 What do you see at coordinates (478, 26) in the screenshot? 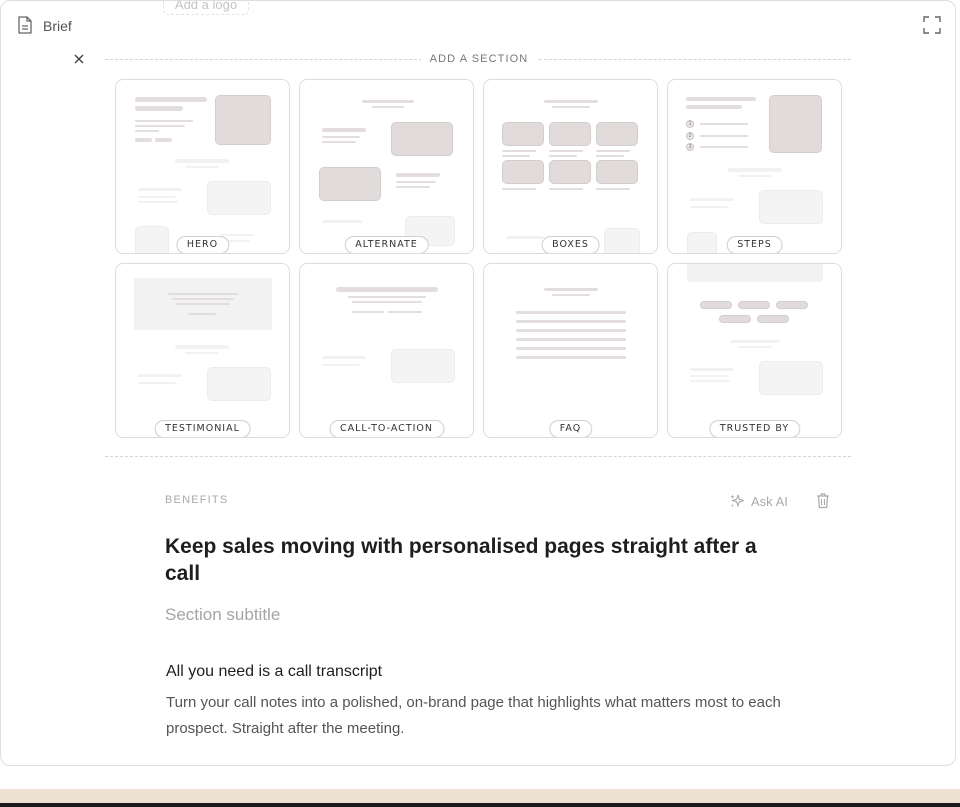
I see `topbar: Brief Add a logo` at bounding box center [478, 26].